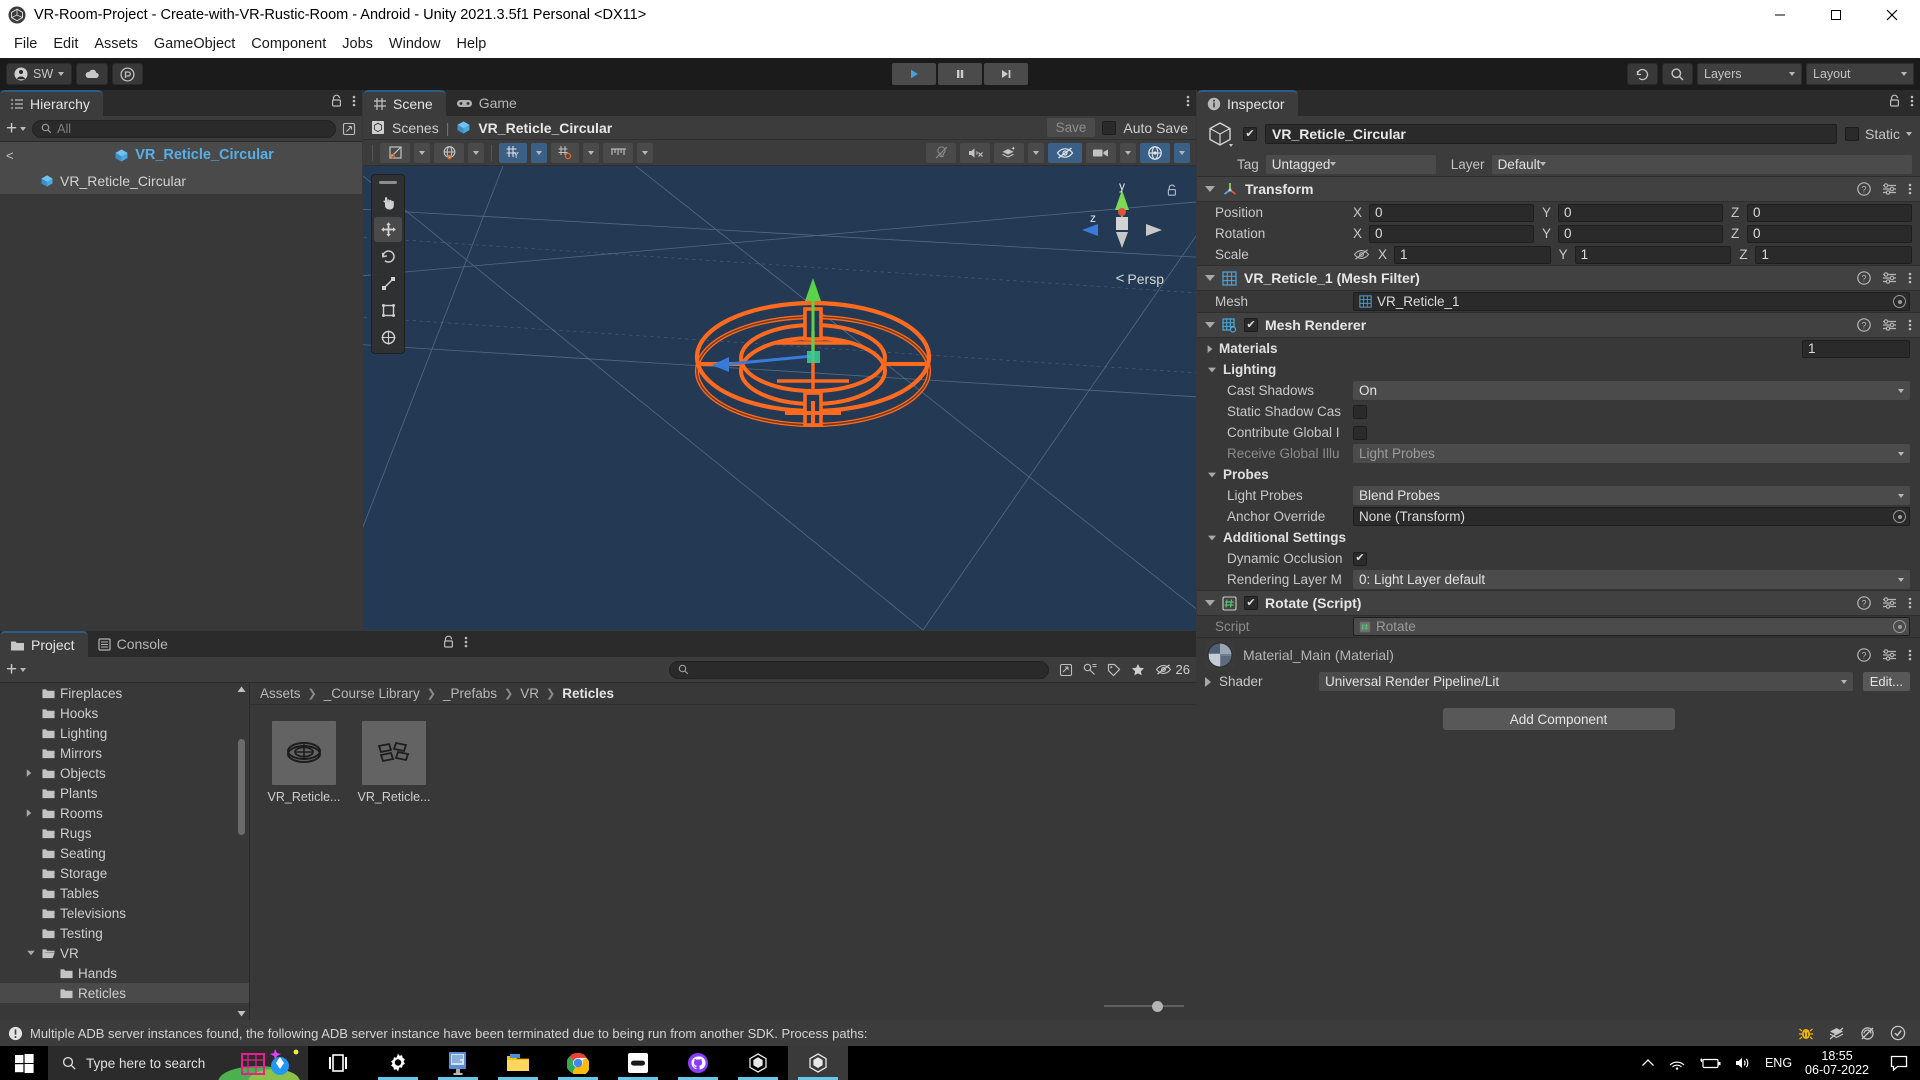  I want to click on hierarchy-search-input: All, so click(184, 128).